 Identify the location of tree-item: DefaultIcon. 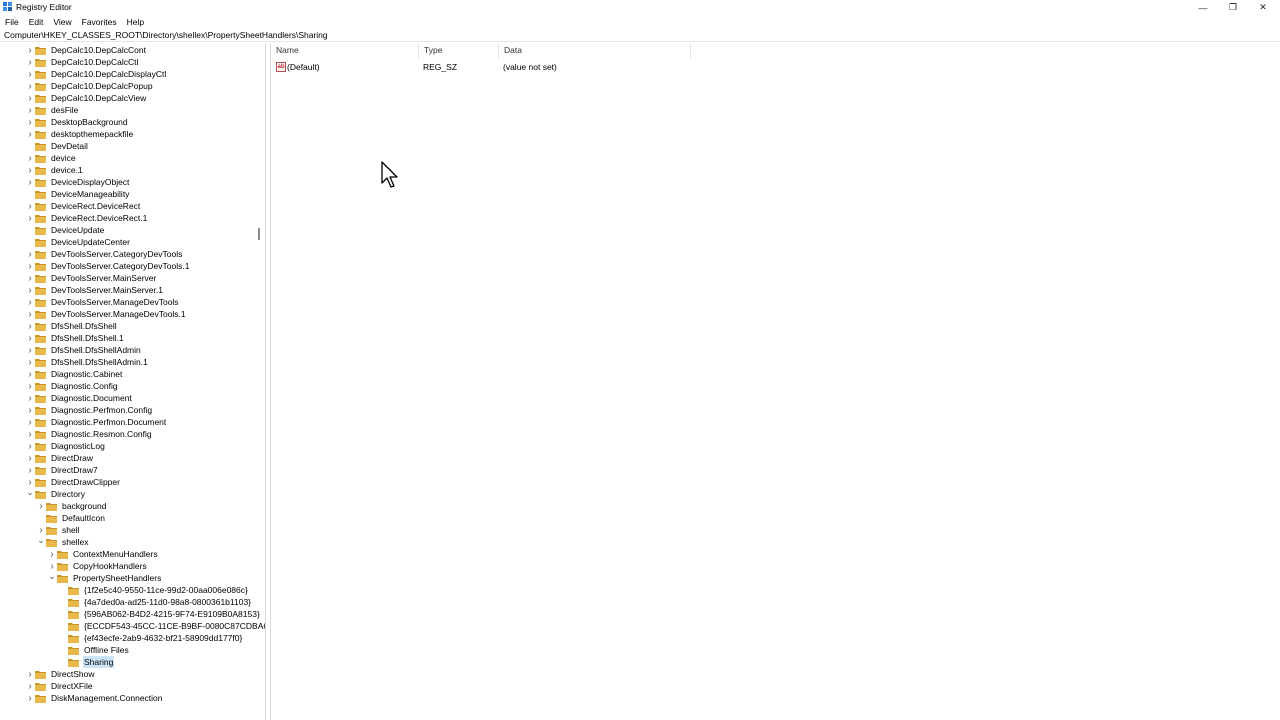
(71, 518).